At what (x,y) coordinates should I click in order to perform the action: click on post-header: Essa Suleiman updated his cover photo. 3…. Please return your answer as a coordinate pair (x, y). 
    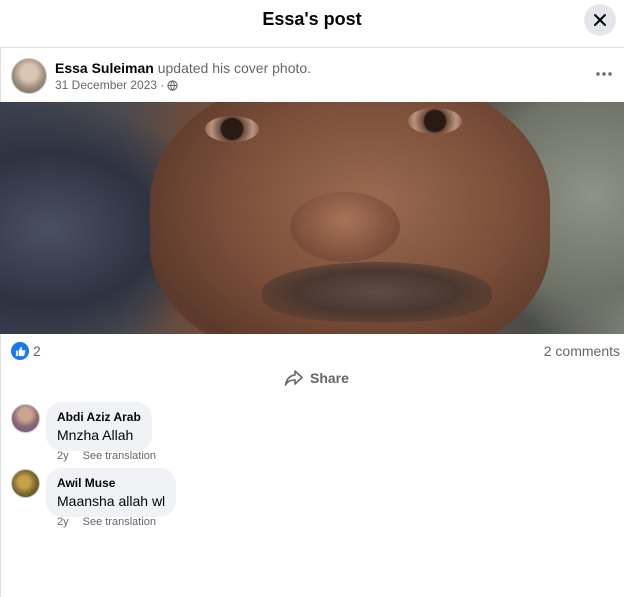
    Looking at the image, I should click on (312, 75).